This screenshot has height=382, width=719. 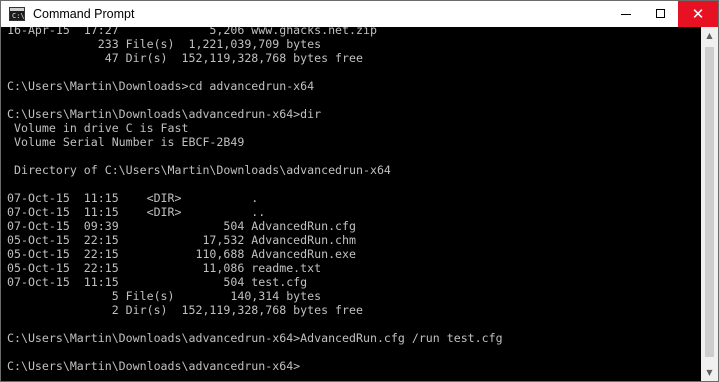 I want to click on scroll-down-arrow-icon: ▼, so click(x=709, y=372).